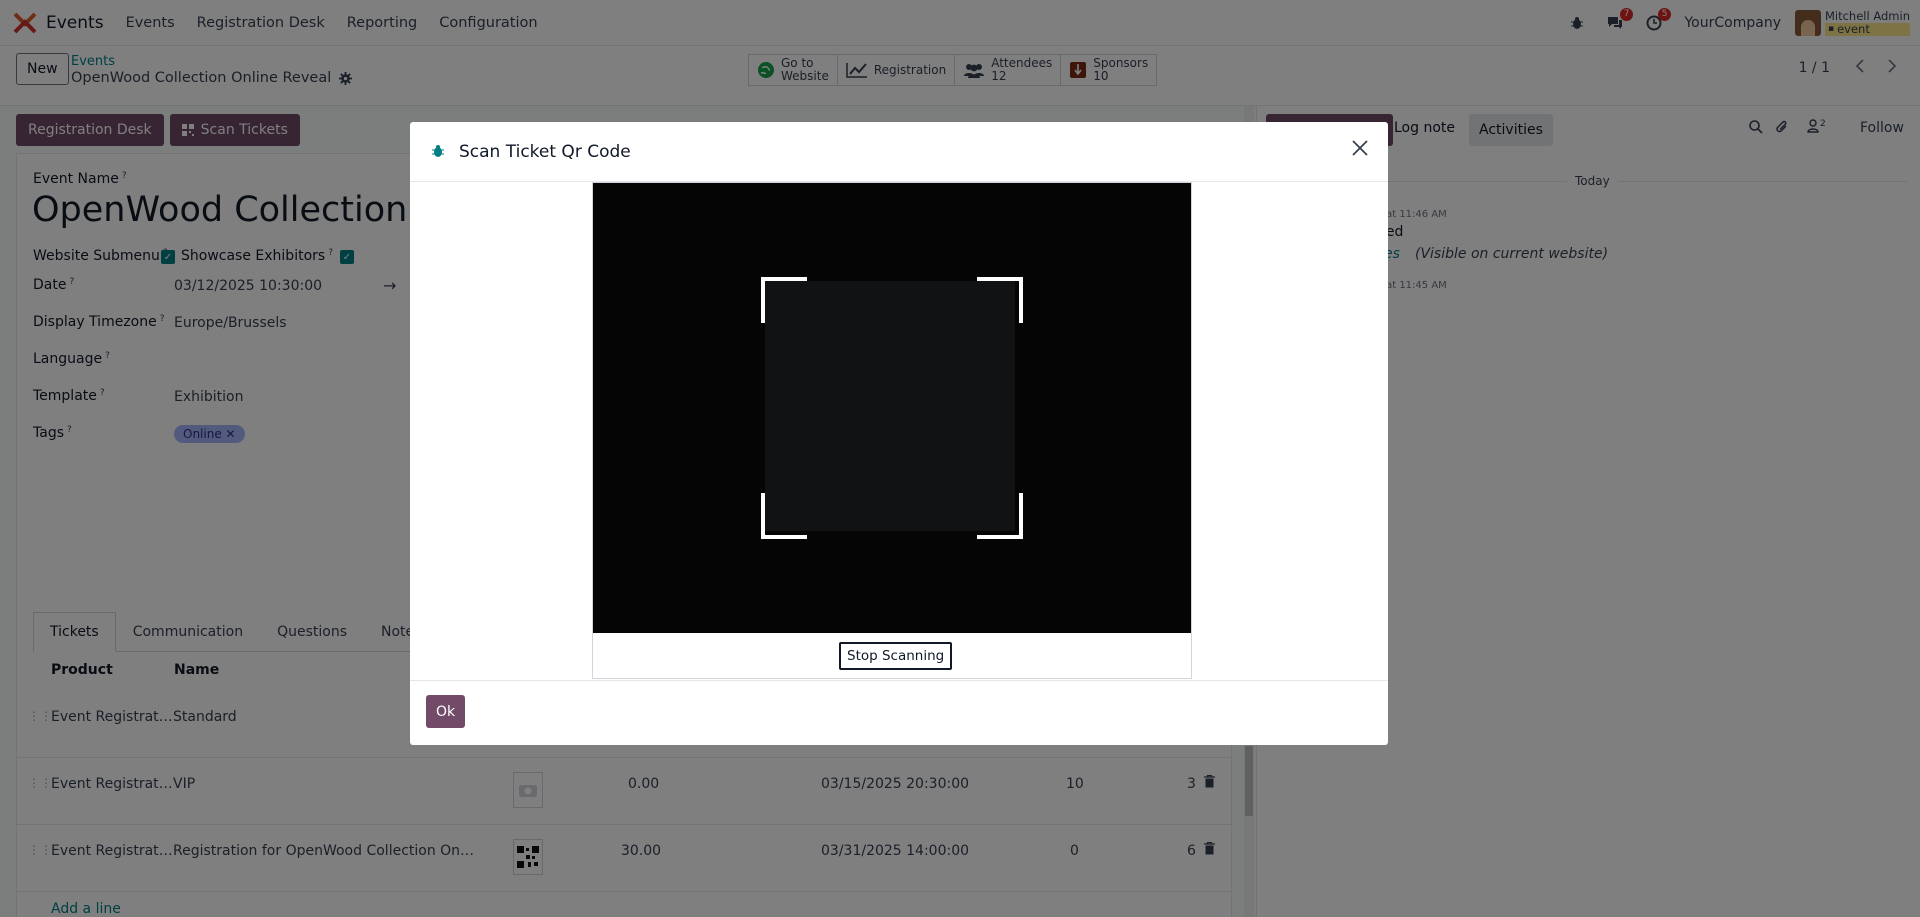 The image size is (1920, 917). What do you see at coordinates (899, 712) in the screenshot?
I see `dialog-footer: Ok` at bounding box center [899, 712].